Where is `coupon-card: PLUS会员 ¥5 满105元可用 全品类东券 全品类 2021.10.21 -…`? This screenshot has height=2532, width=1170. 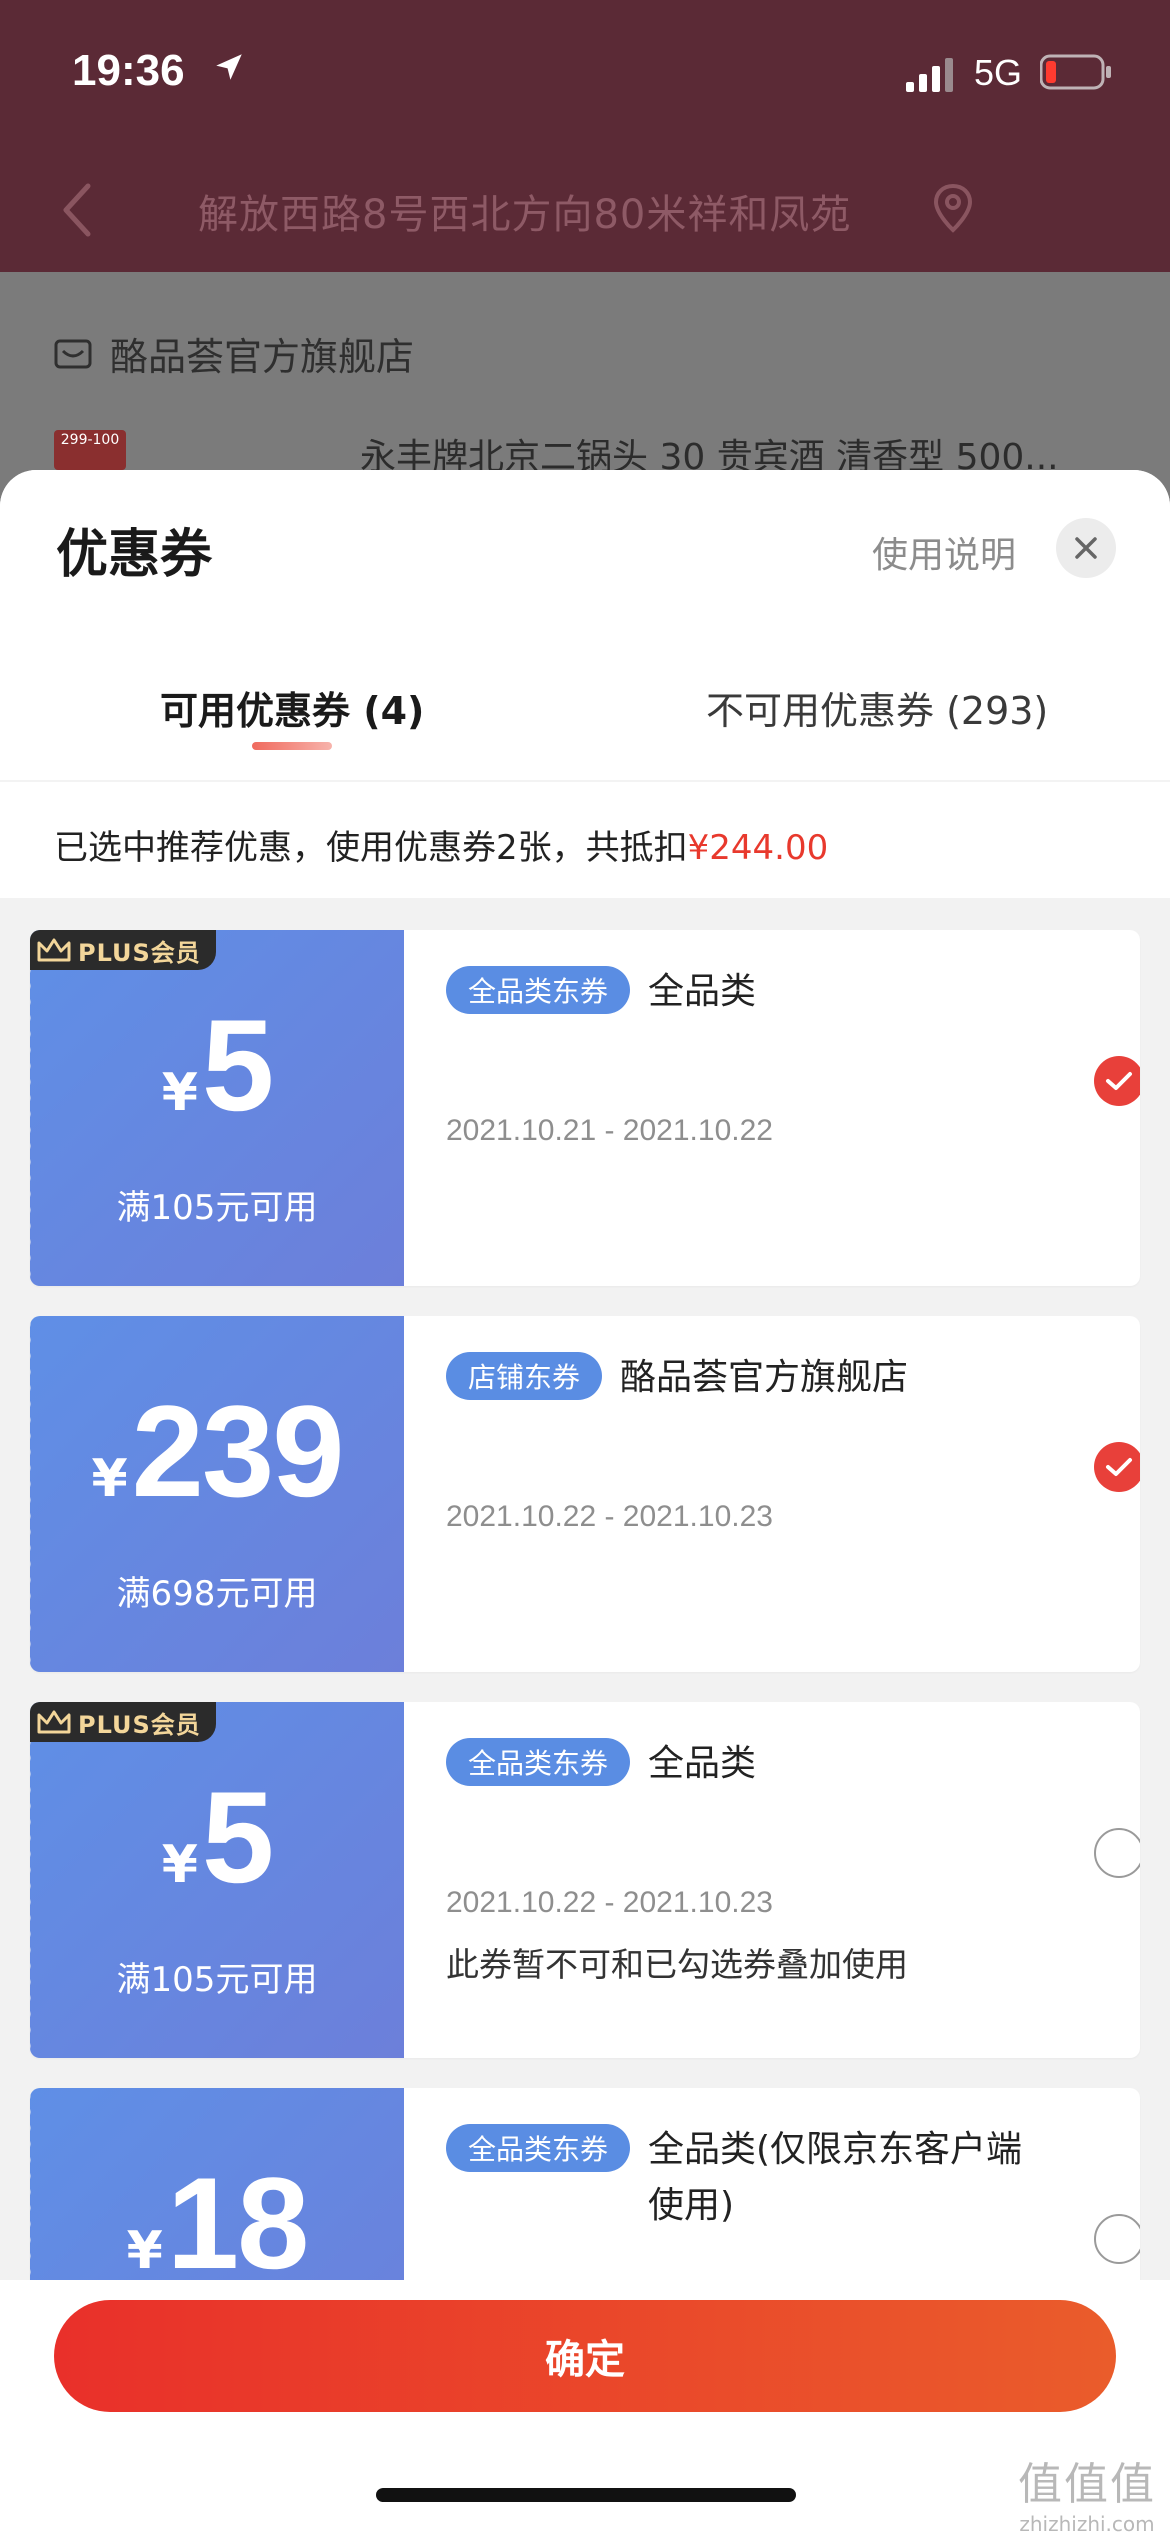
coupon-card: PLUS会员 ¥5 满105元可用 全品类东券 全品类 2021.10.21 -… is located at coordinates (585, 1108).